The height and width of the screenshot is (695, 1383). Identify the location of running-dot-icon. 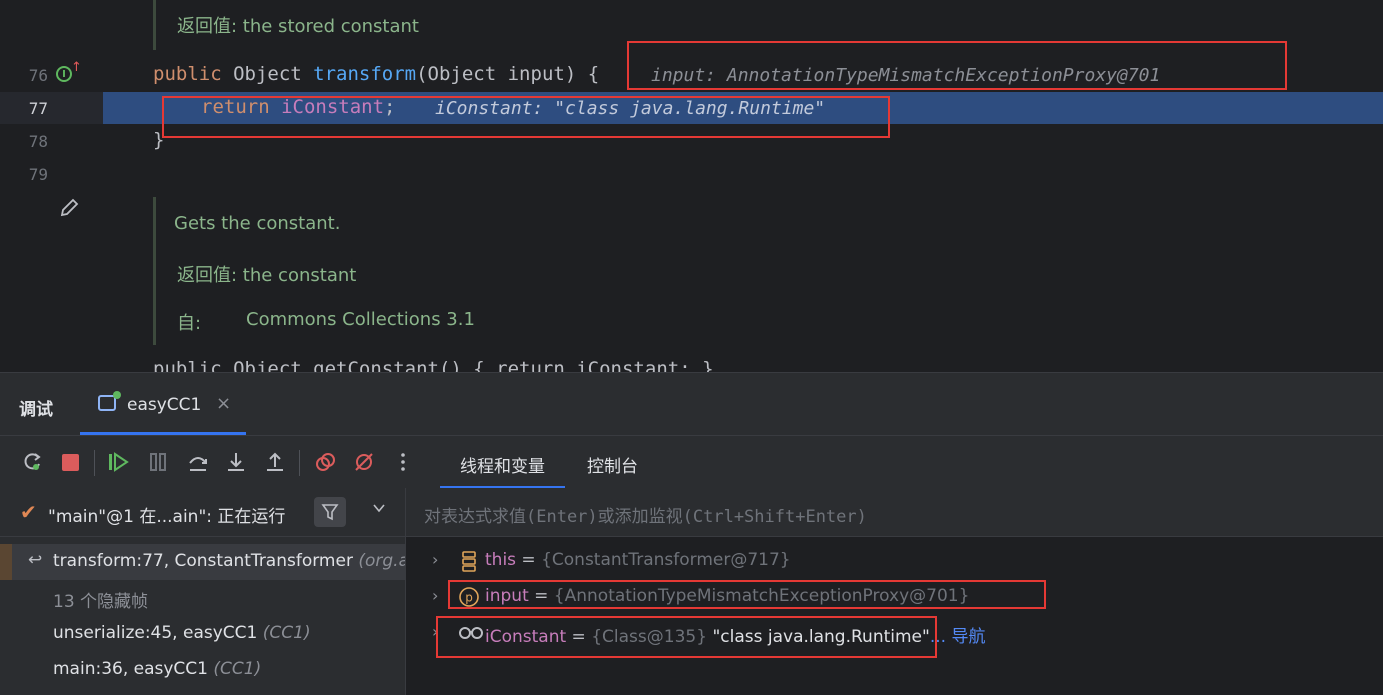
(117, 395).